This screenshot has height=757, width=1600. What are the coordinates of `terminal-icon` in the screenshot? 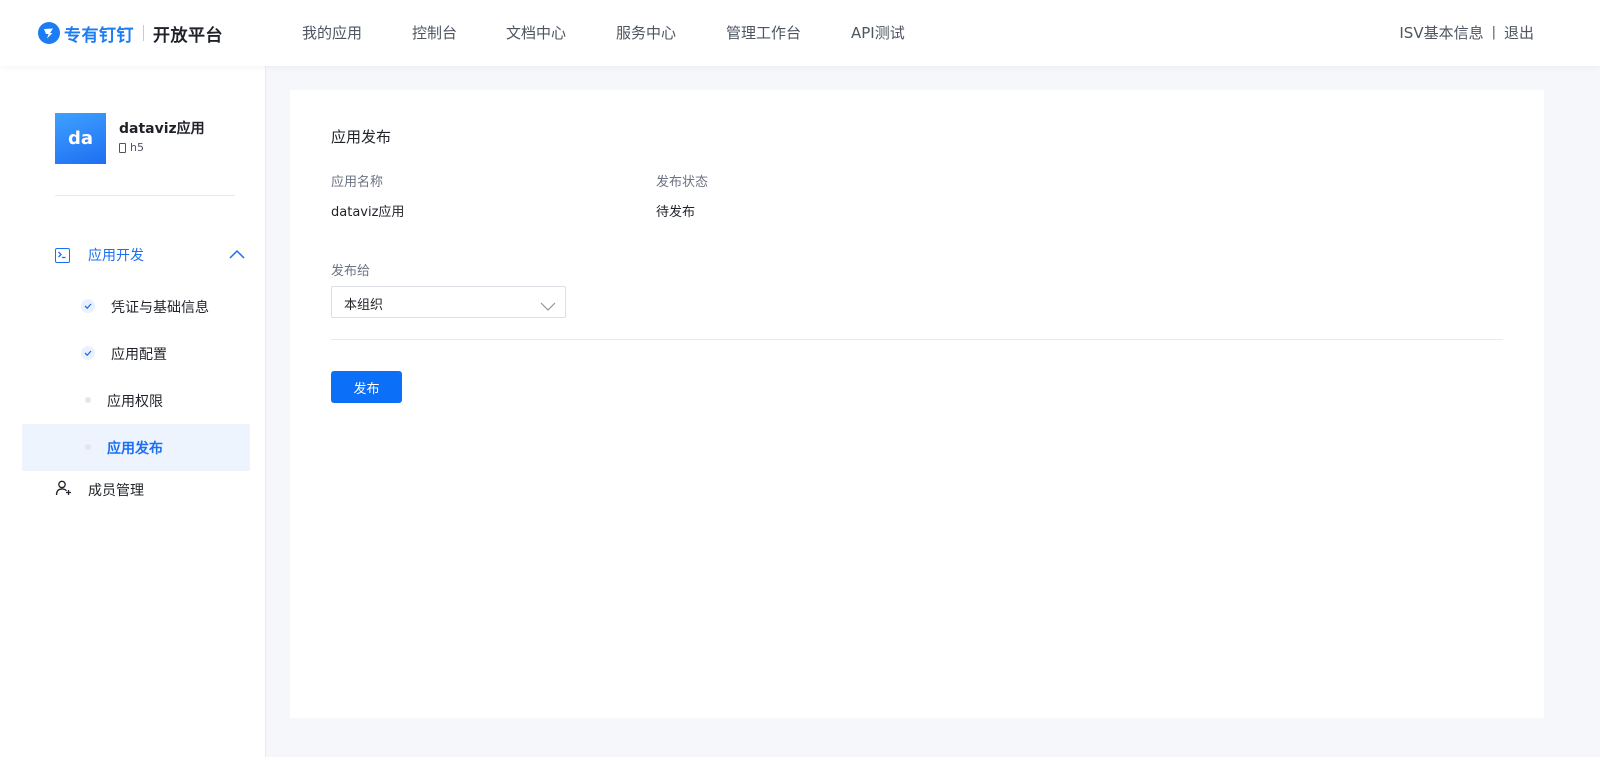 It's located at (62, 255).